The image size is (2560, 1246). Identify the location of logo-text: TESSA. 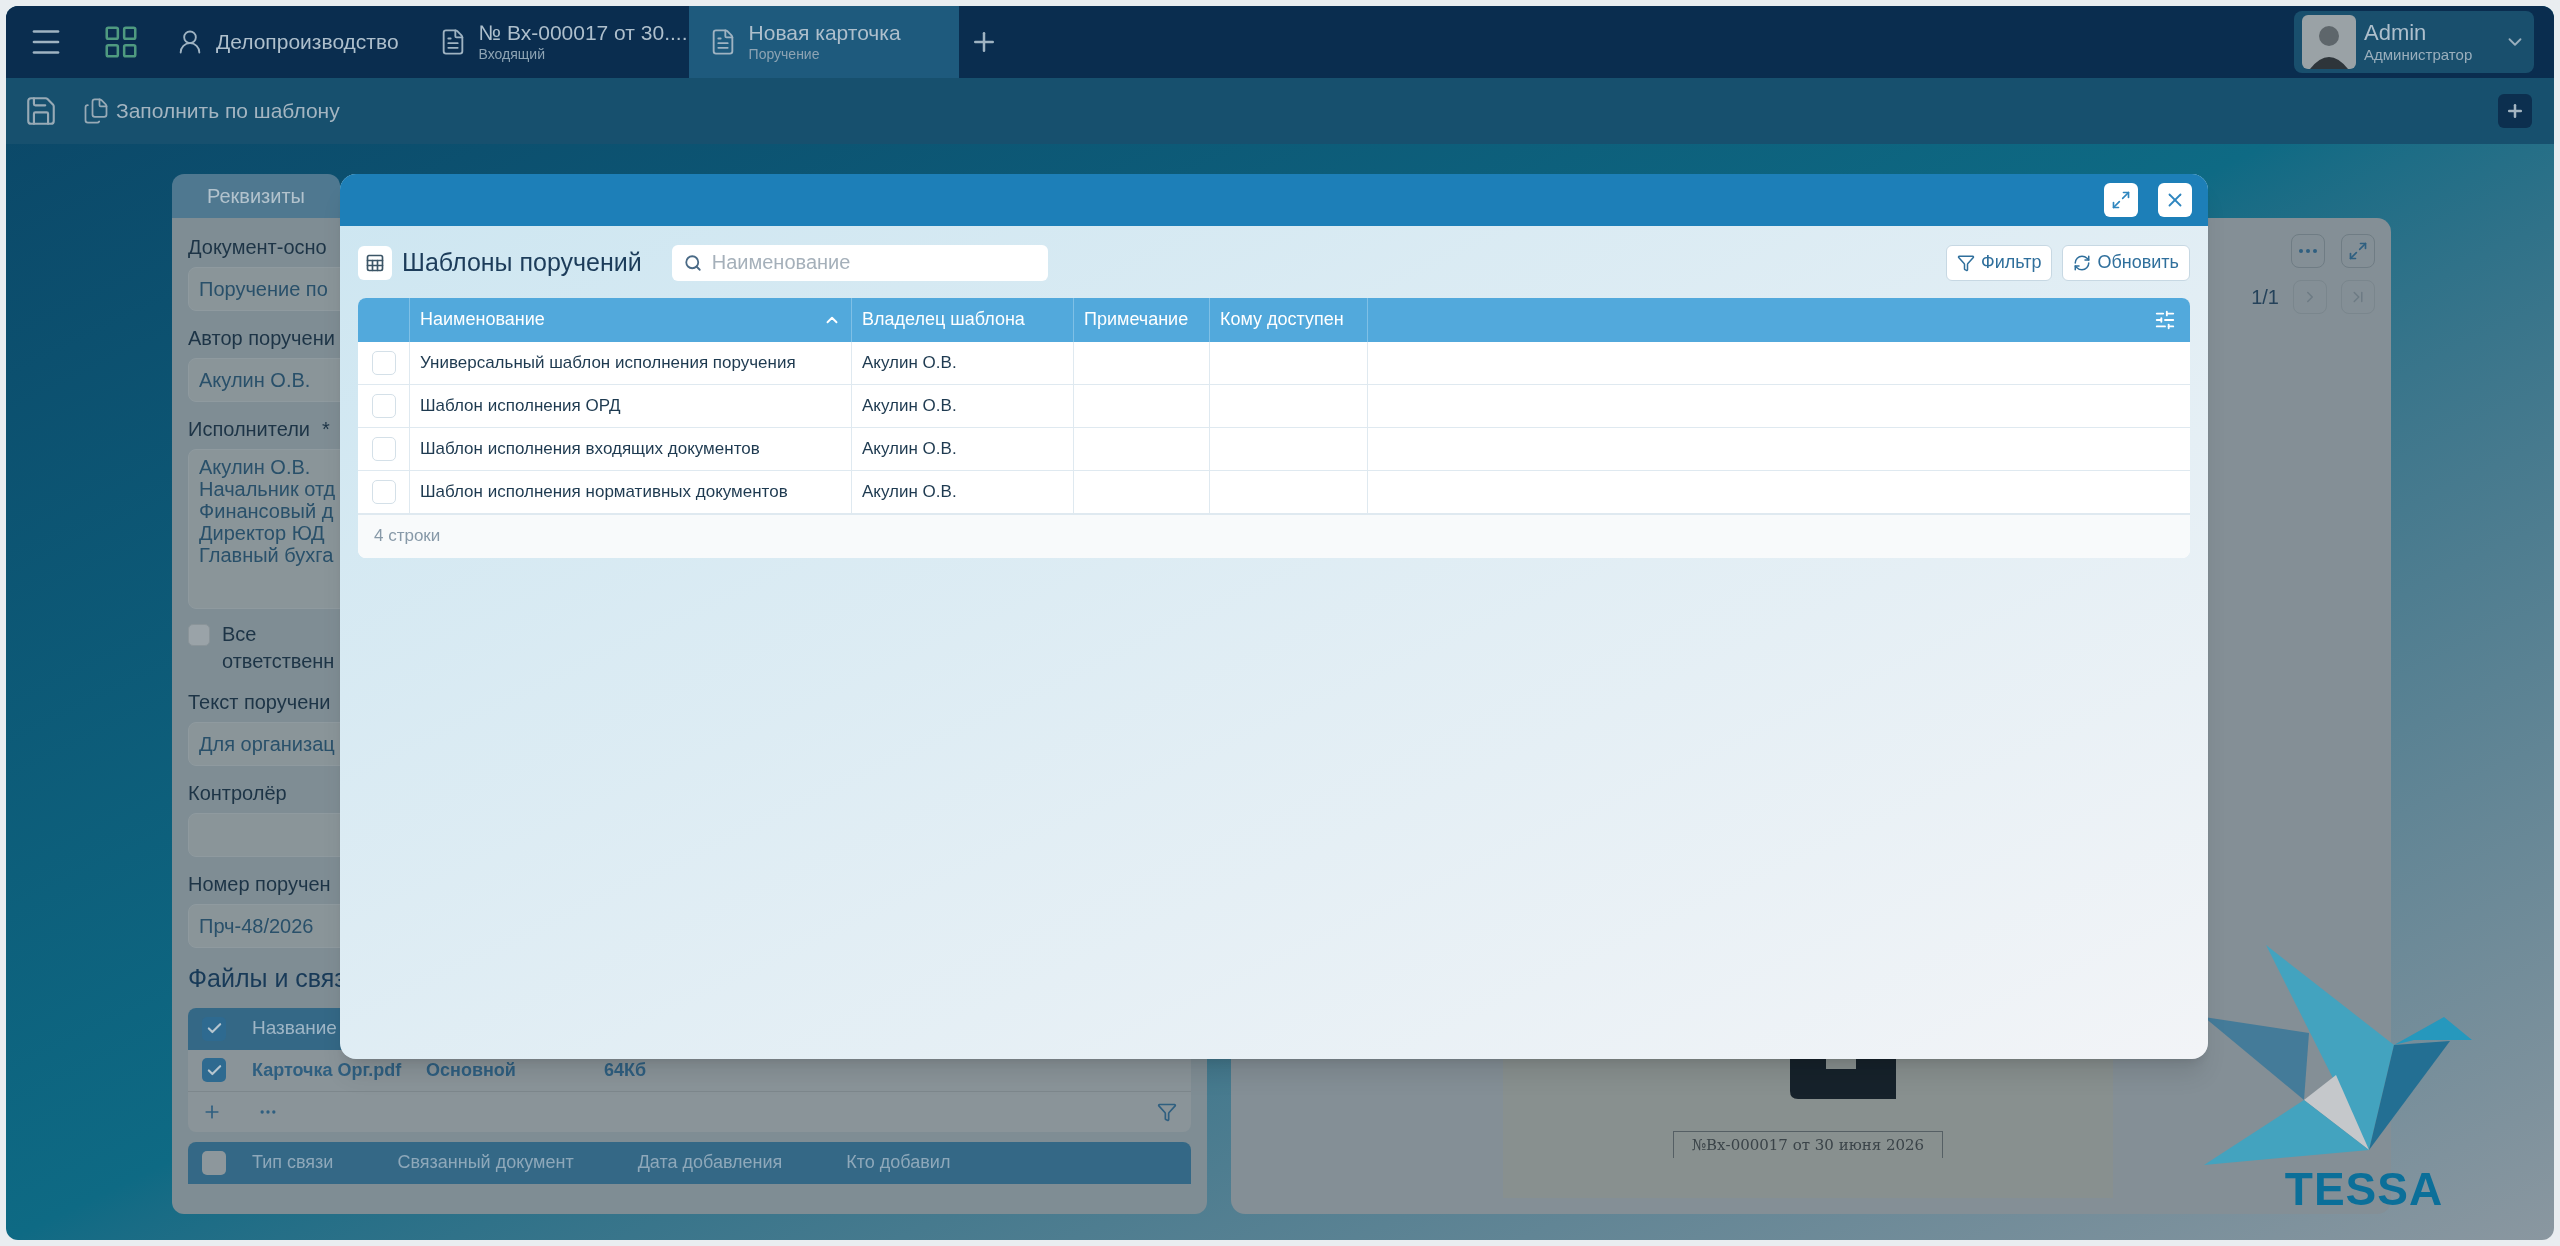
(2364, 1189).